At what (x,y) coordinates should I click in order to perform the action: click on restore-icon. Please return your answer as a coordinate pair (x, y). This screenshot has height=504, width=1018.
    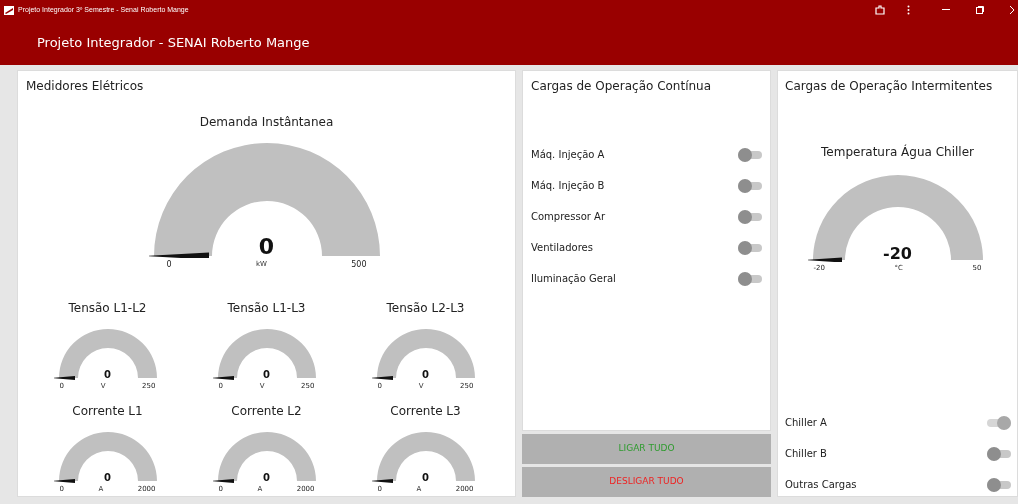
    Looking at the image, I should click on (980, 10).